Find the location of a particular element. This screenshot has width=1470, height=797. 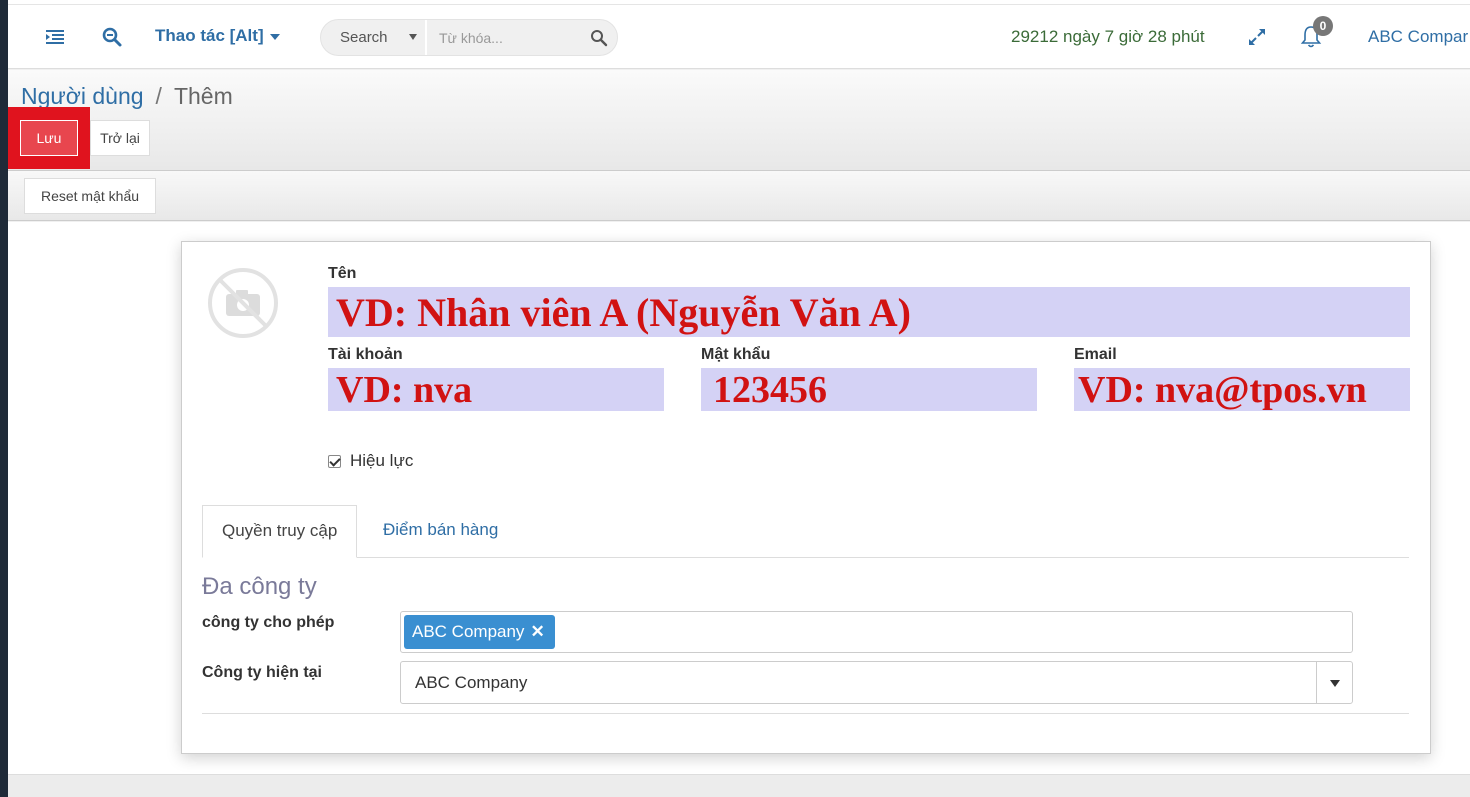

actions-menu: Thao tác [Alt] is located at coordinates (217, 36).